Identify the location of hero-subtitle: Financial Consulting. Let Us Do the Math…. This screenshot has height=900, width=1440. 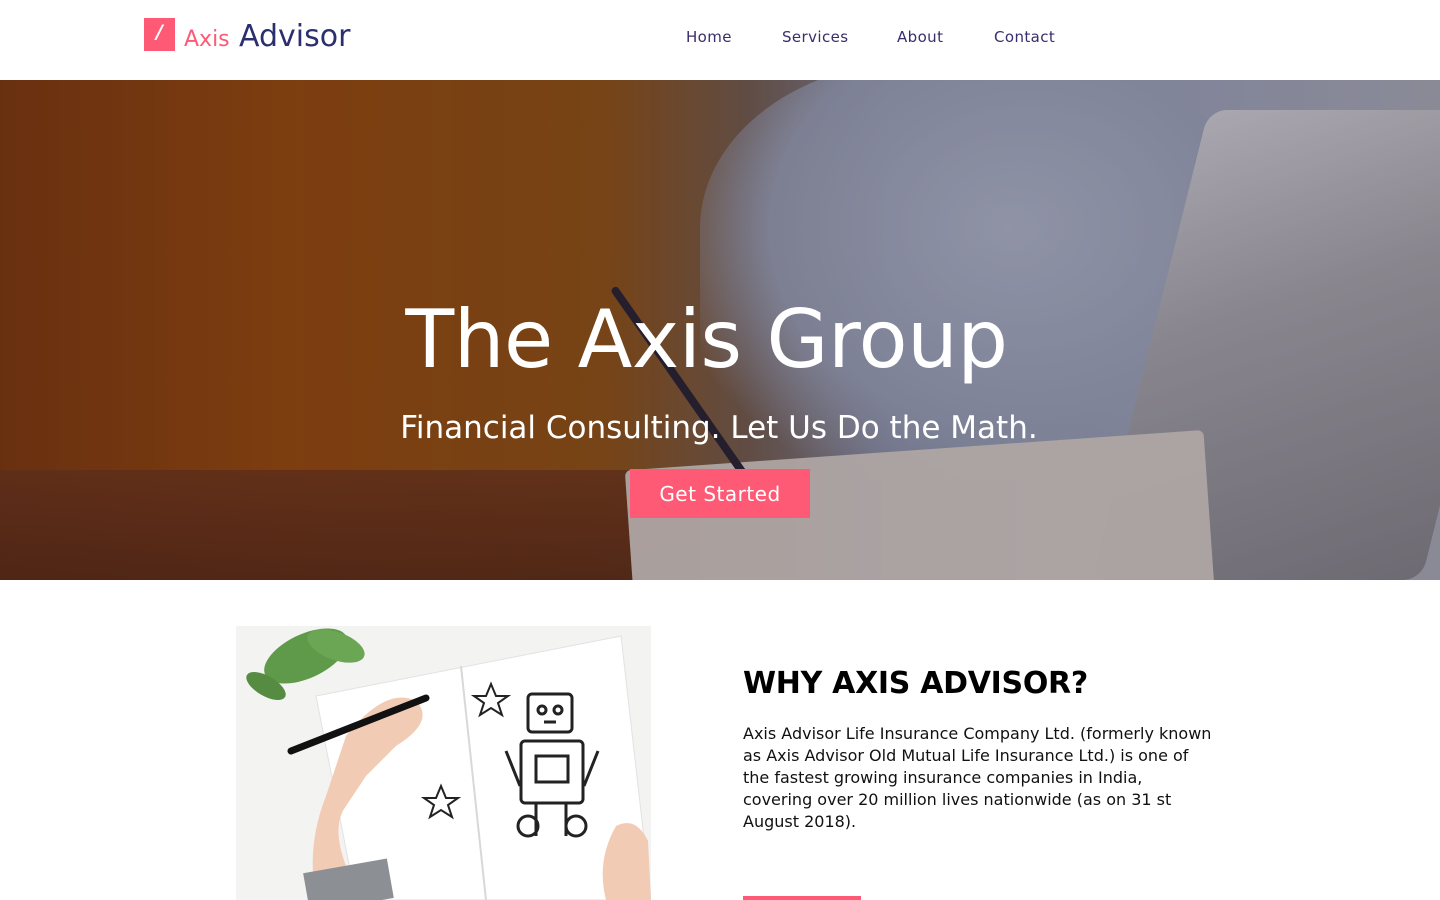
(719, 428).